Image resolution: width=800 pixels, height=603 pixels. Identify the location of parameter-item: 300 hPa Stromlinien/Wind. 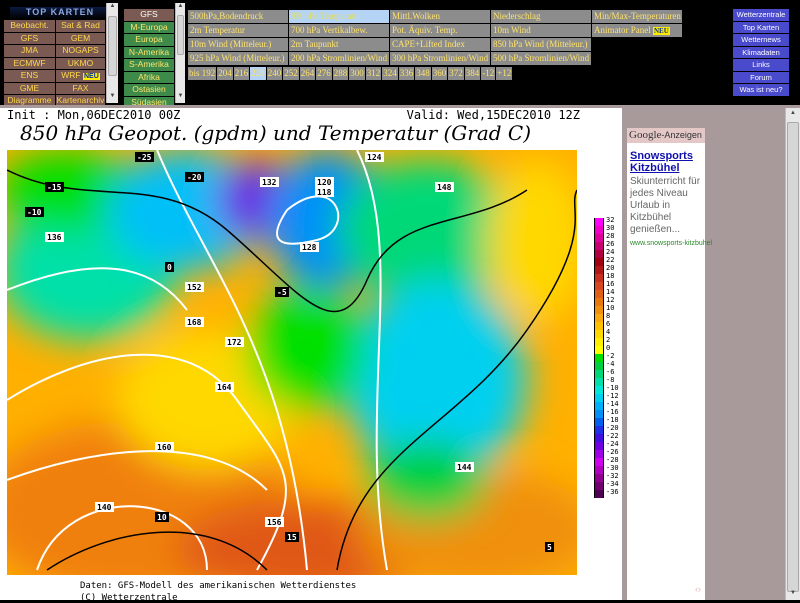
(440, 58).